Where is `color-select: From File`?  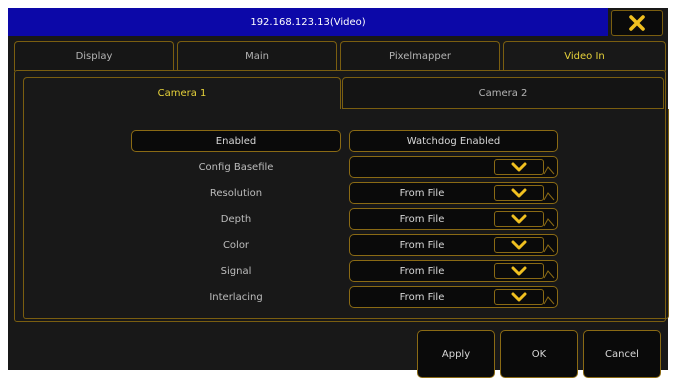 color-select: From File is located at coordinates (453, 245).